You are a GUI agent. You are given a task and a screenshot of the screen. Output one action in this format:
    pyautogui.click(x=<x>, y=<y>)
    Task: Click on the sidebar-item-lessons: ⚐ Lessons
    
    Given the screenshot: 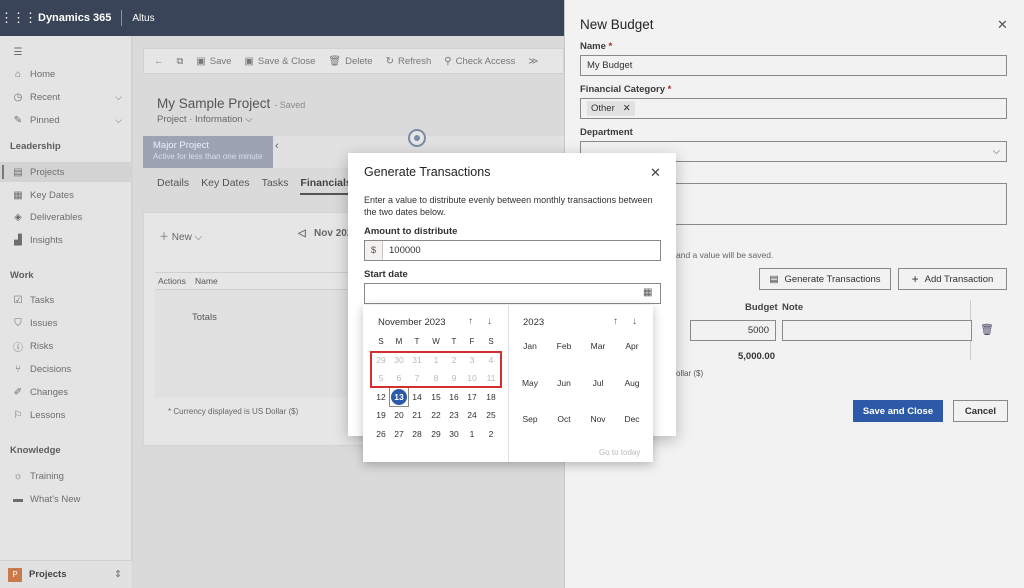 What is the action you would take?
    pyautogui.click(x=66, y=415)
    